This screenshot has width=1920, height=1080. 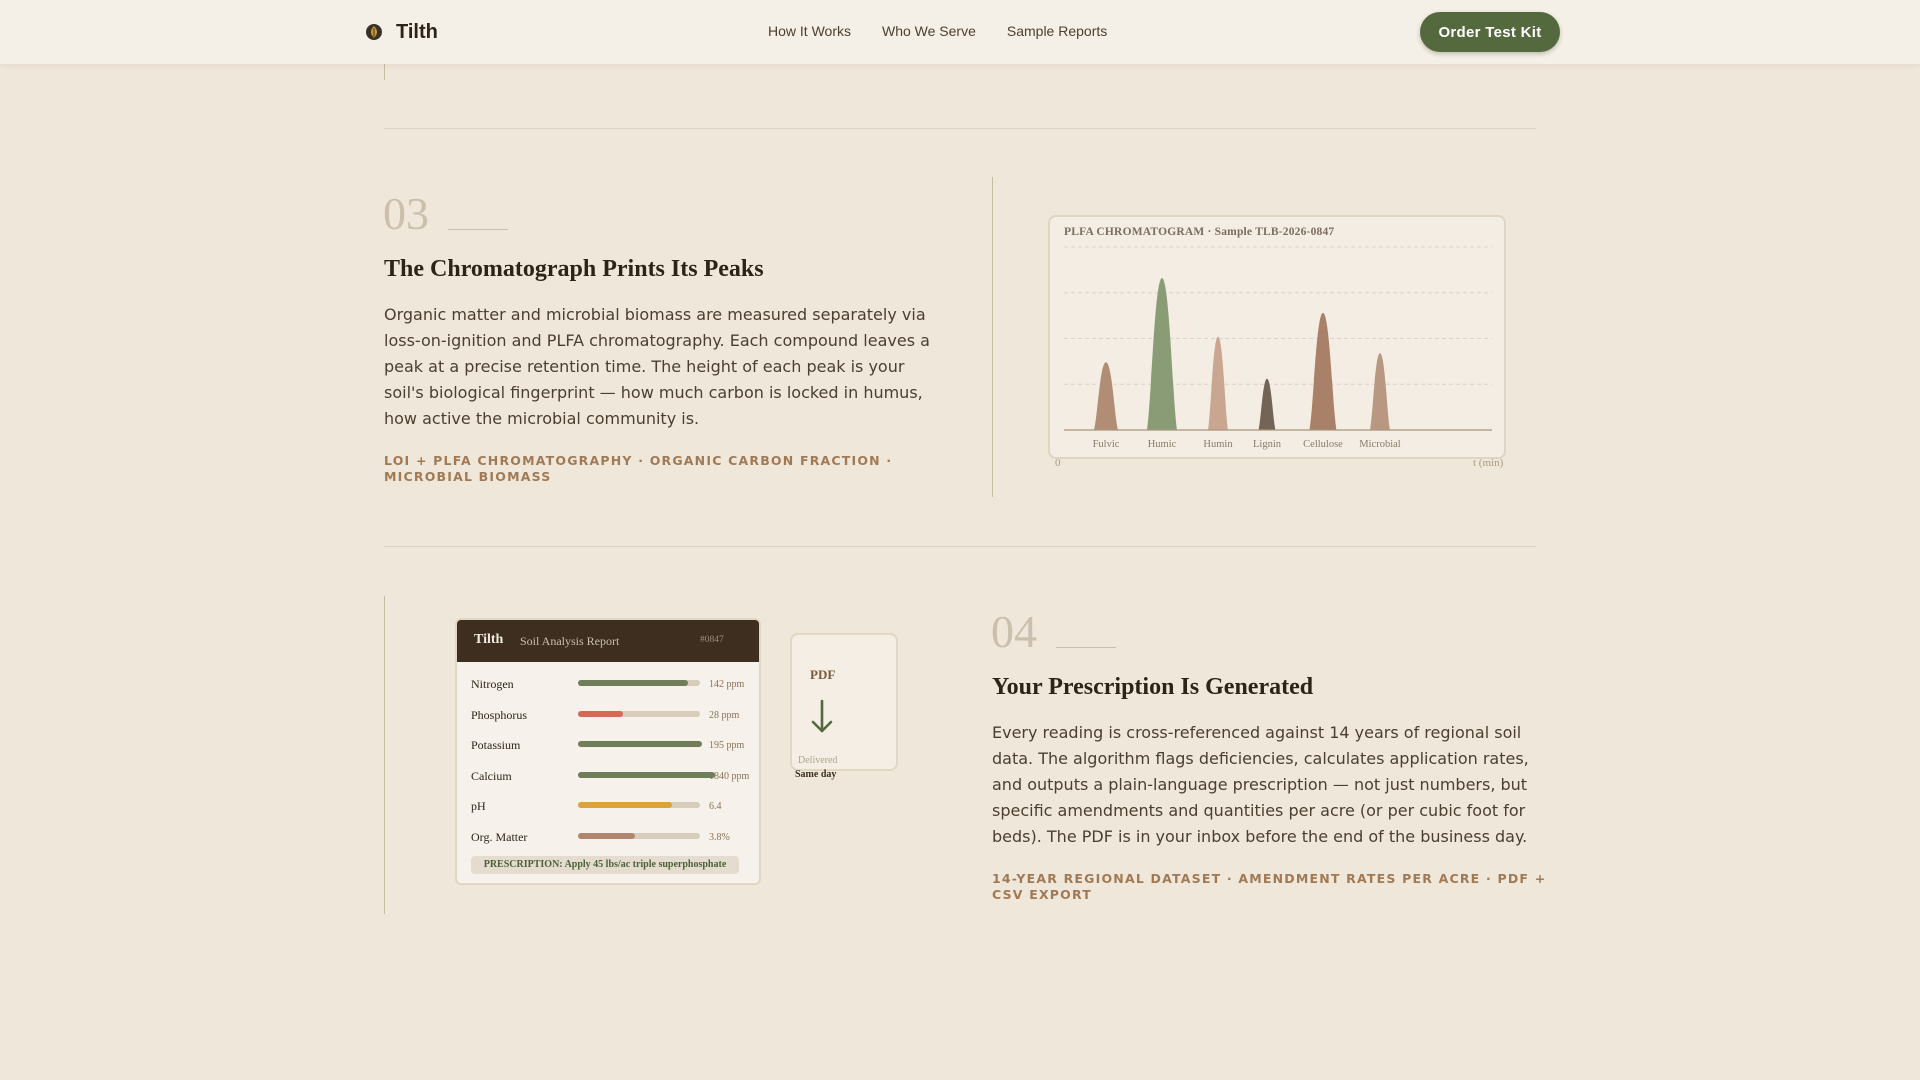 What do you see at coordinates (724, 715) in the screenshot?
I see `report-row-value: 28 ppm` at bounding box center [724, 715].